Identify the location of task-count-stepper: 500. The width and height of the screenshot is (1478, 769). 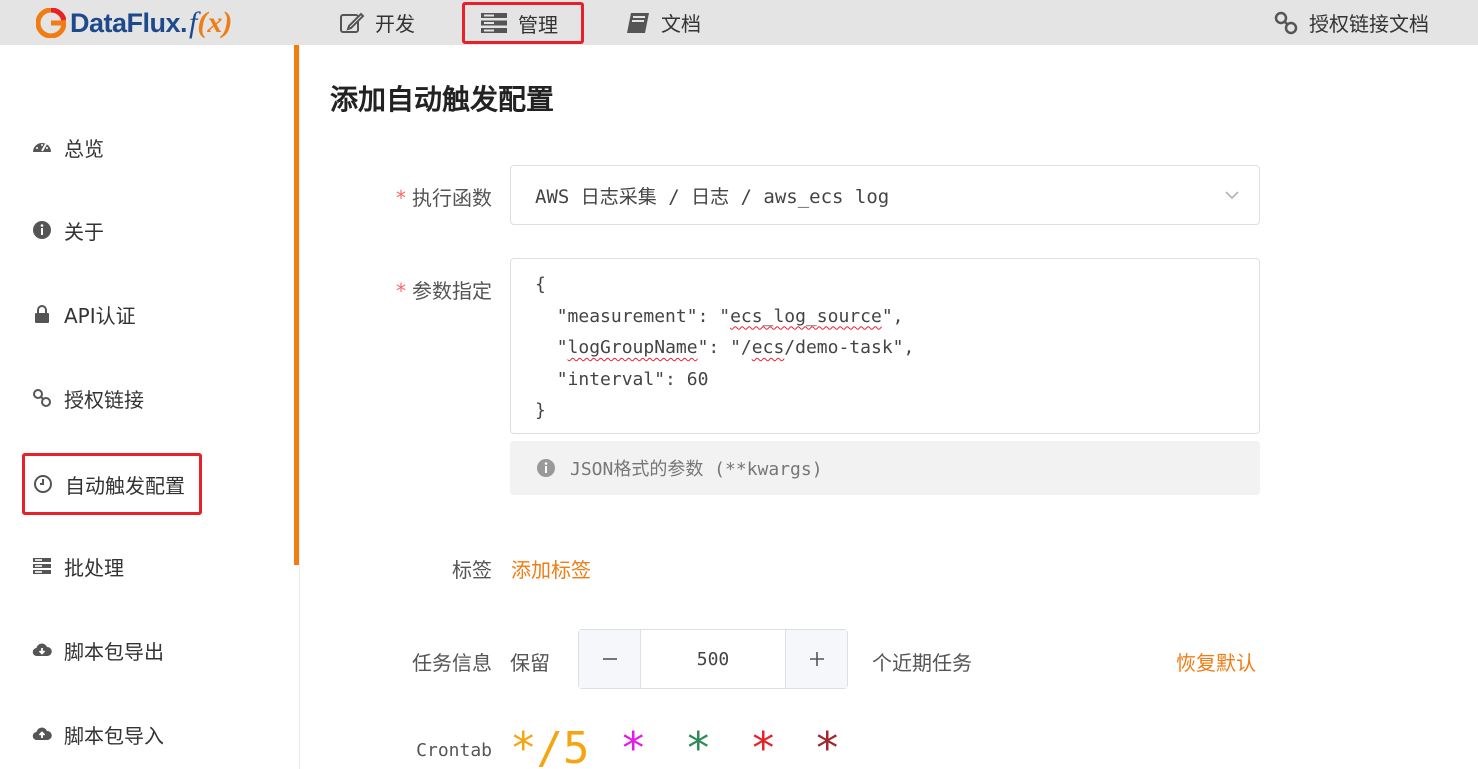
(713, 659).